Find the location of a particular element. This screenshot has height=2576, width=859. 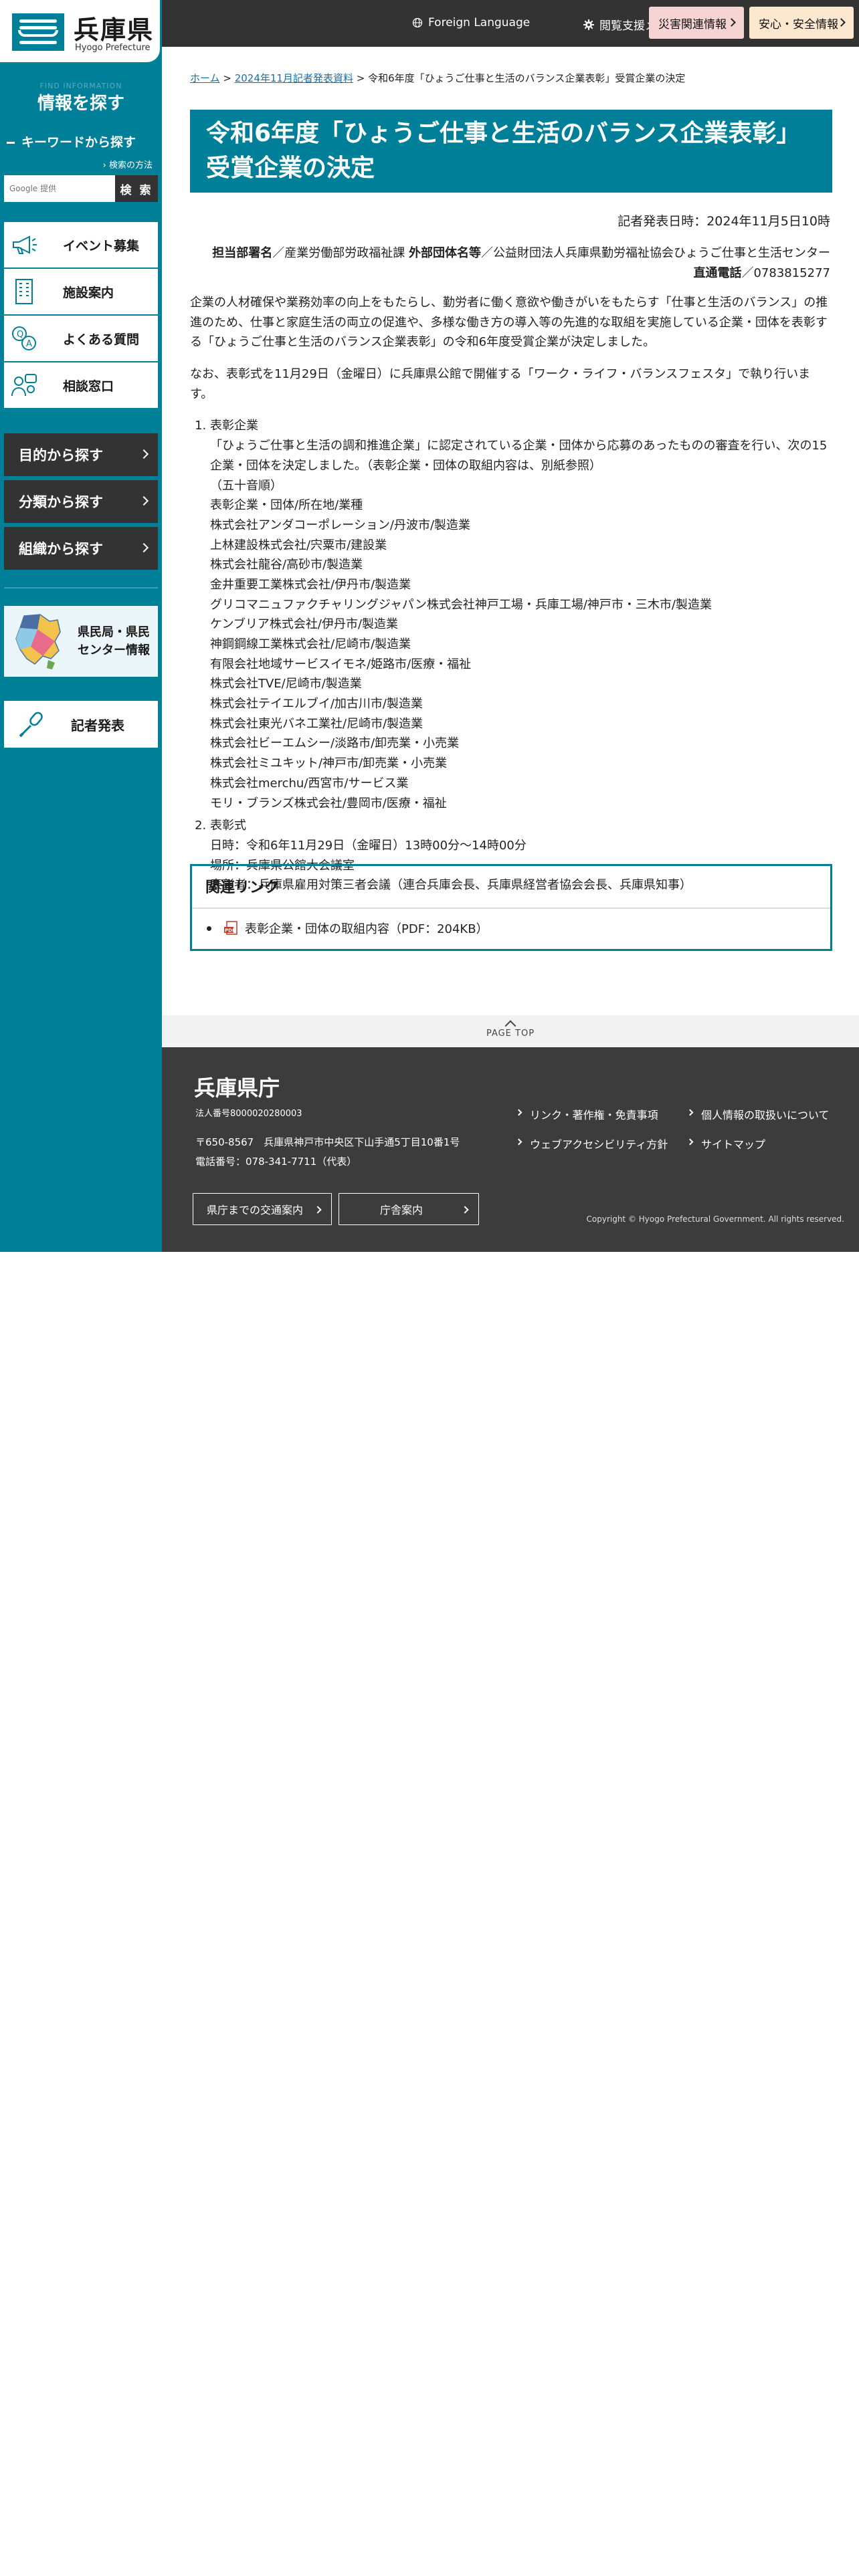

footer-link-privacy: 個人情報の取扱いについて is located at coordinates (758, 1114).